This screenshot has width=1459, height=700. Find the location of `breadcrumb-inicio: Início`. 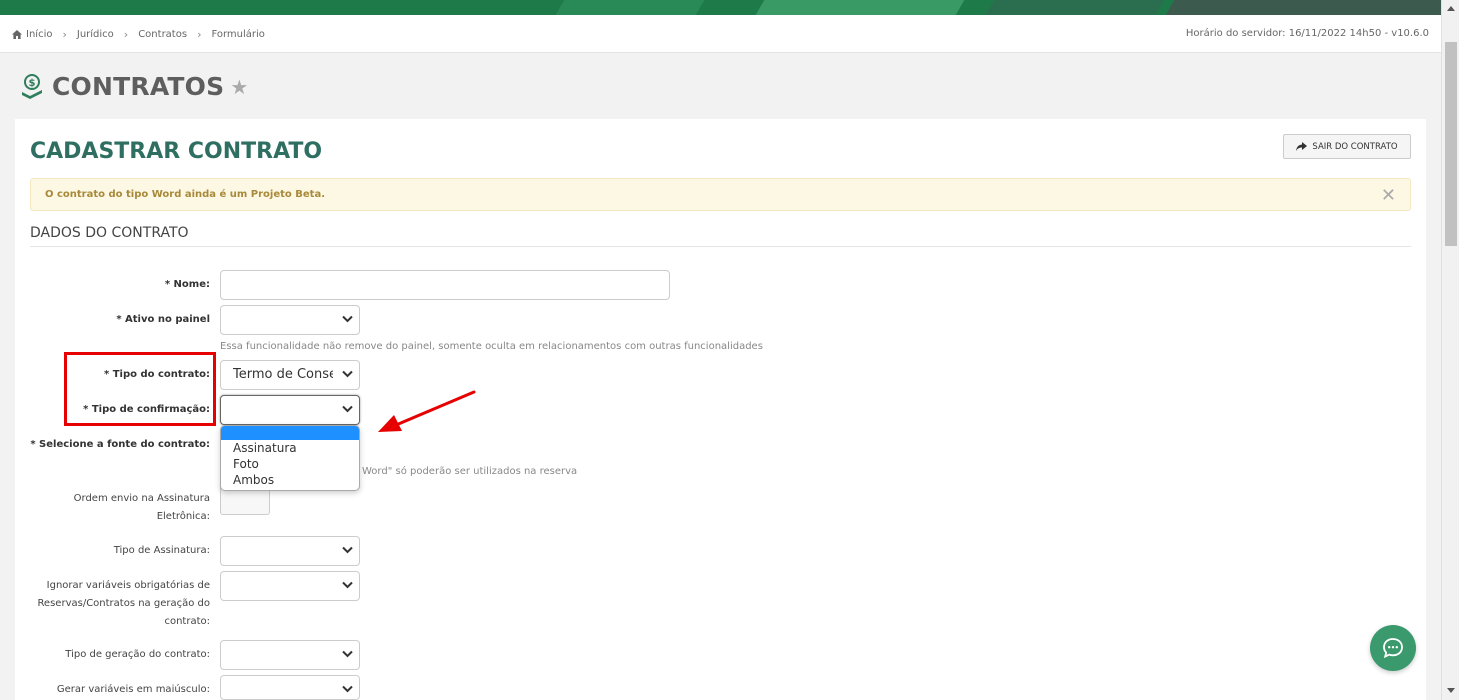

breadcrumb-inicio: Início is located at coordinates (39, 34).